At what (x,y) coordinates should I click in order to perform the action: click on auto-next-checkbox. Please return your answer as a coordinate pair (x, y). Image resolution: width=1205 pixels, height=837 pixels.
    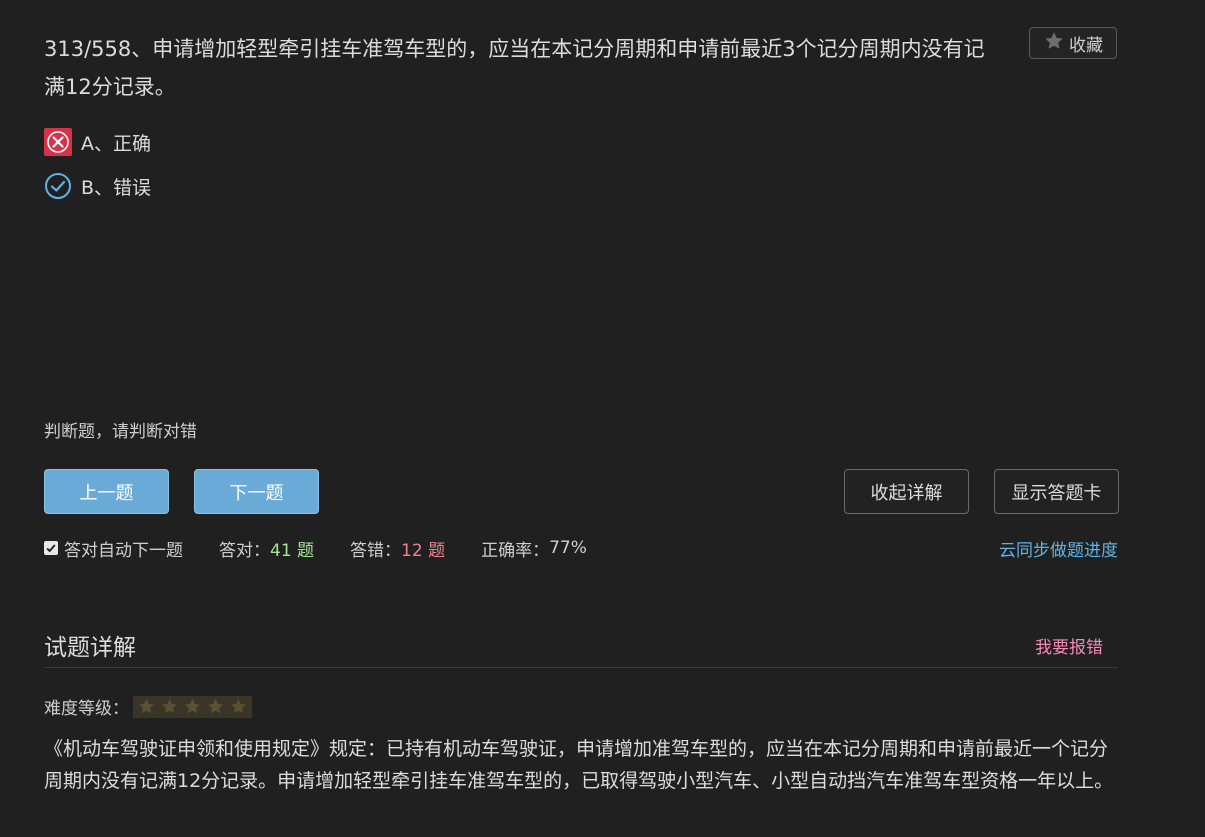
    Looking at the image, I should click on (51, 548).